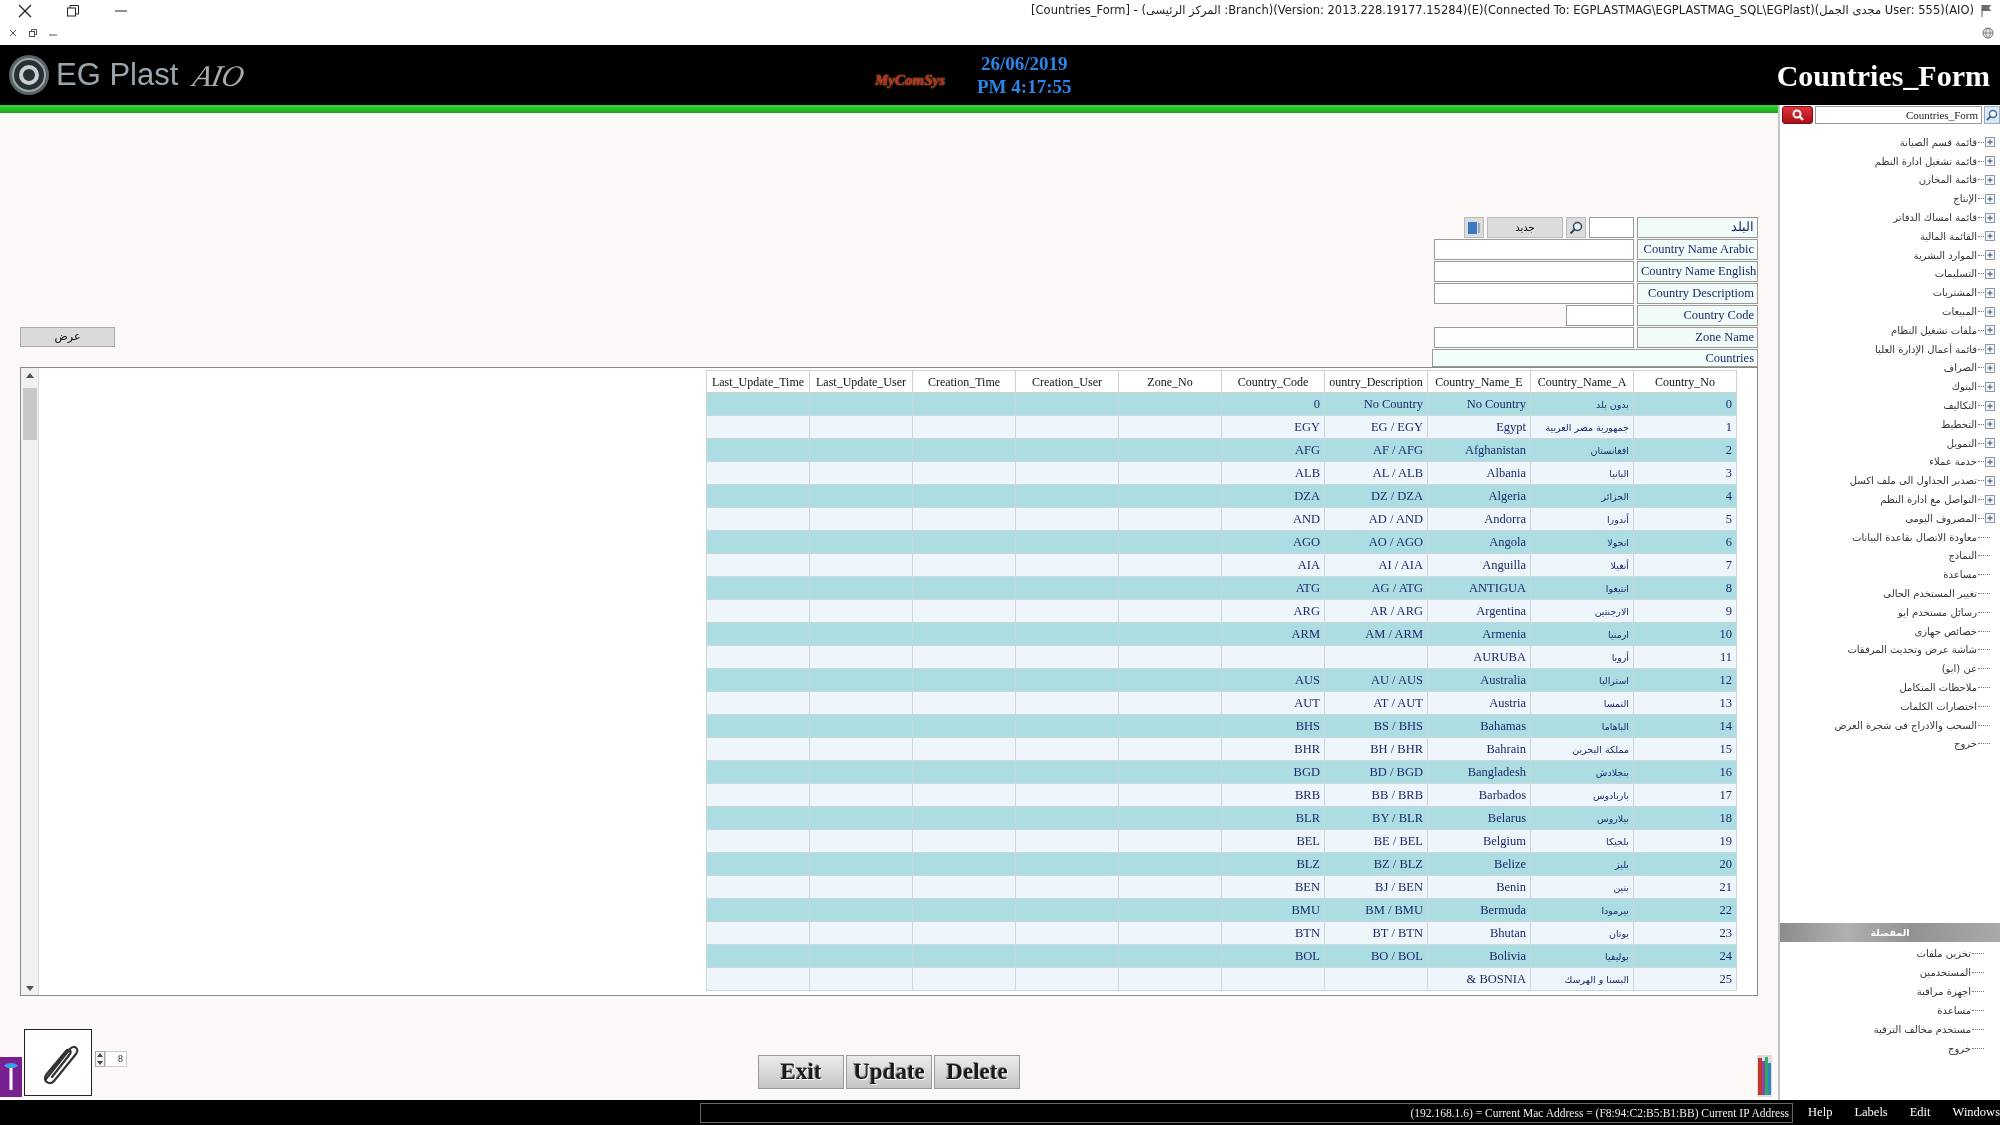 This screenshot has height=1125, width=2000. Describe the element at coordinates (1871, 1112) in the screenshot. I see `menu-item: Labels` at that location.